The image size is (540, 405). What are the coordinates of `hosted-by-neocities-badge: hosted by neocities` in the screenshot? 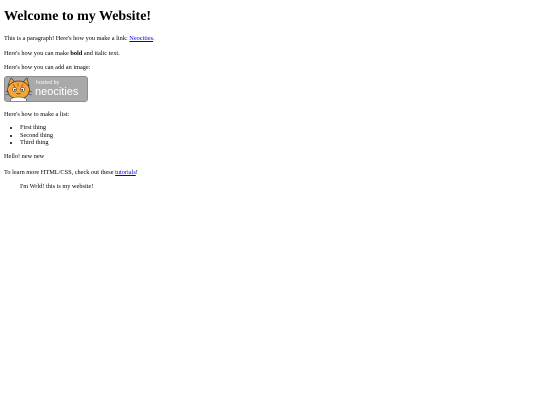 It's located at (46, 88).